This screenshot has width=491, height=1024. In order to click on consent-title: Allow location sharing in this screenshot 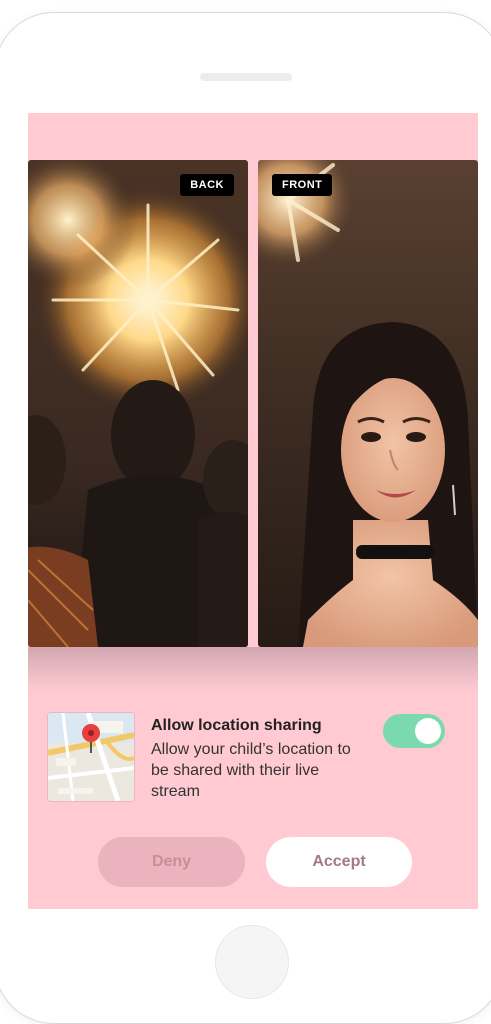, I will do `click(236, 725)`.